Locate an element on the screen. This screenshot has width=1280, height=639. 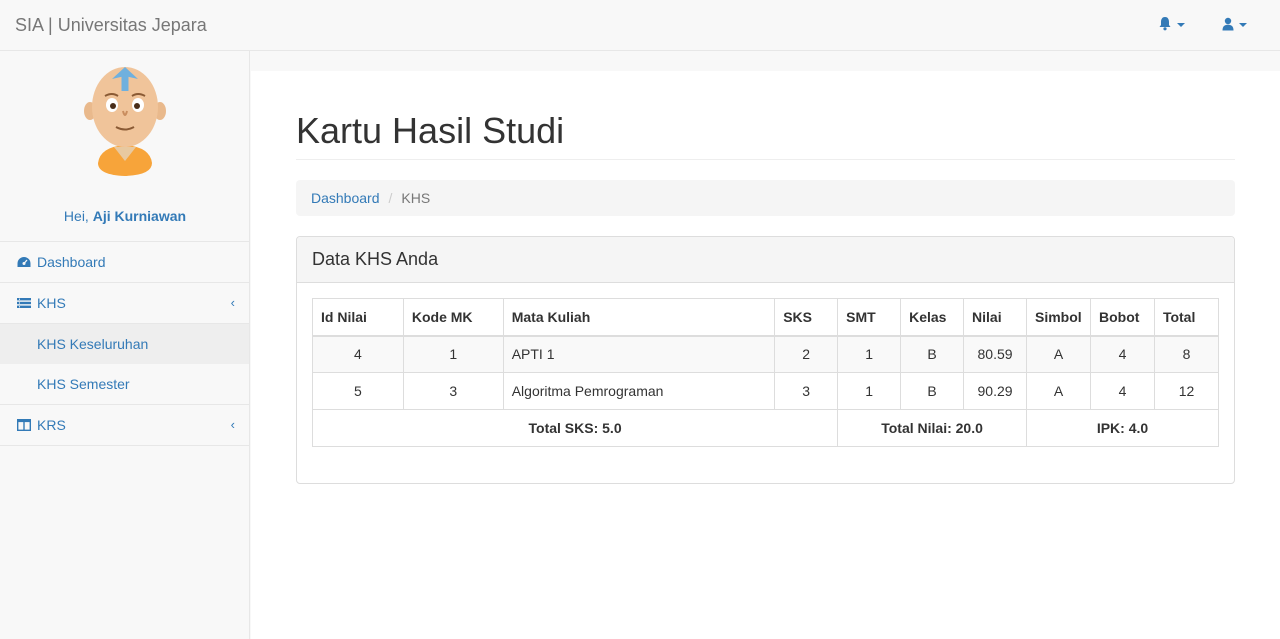
user-greeting: Hei, Aji Kurniawan is located at coordinates (125, 216).